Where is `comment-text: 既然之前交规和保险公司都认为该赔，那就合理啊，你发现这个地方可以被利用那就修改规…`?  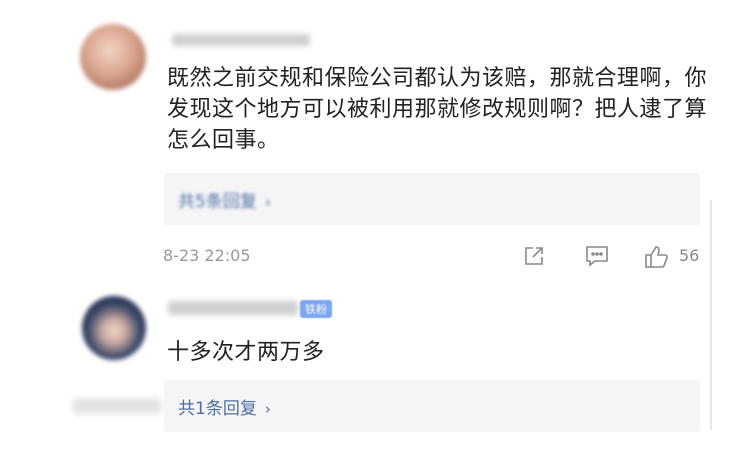
comment-text: 既然之前交规和保险公司都认为该赔，那就合理啊，你发现这个地方可以被利用那就修改规… is located at coordinates (437, 109).